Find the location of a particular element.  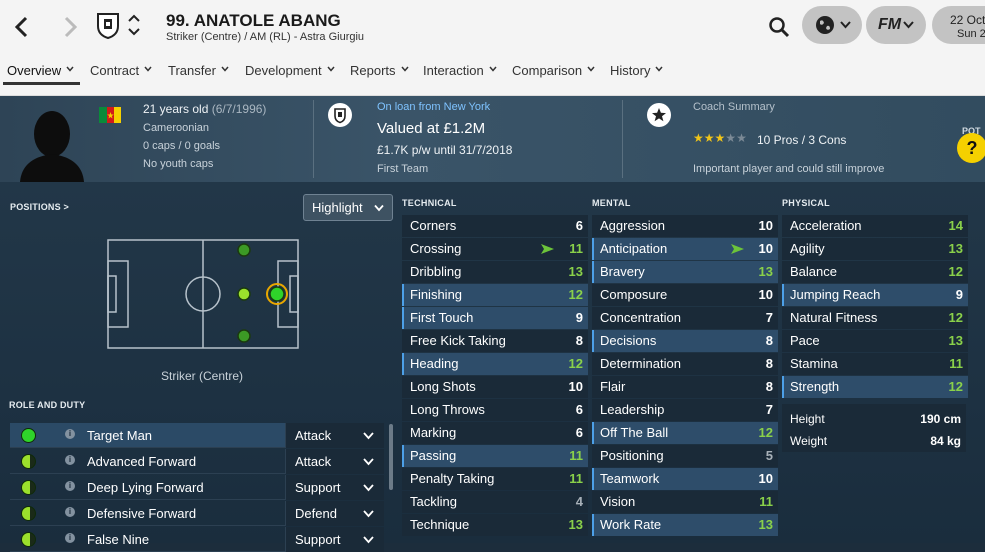

attribute-row: Long Shots 10 is located at coordinates (495, 387).